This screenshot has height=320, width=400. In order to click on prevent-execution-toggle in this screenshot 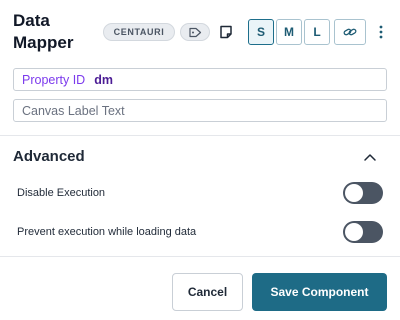, I will do `click(363, 232)`.